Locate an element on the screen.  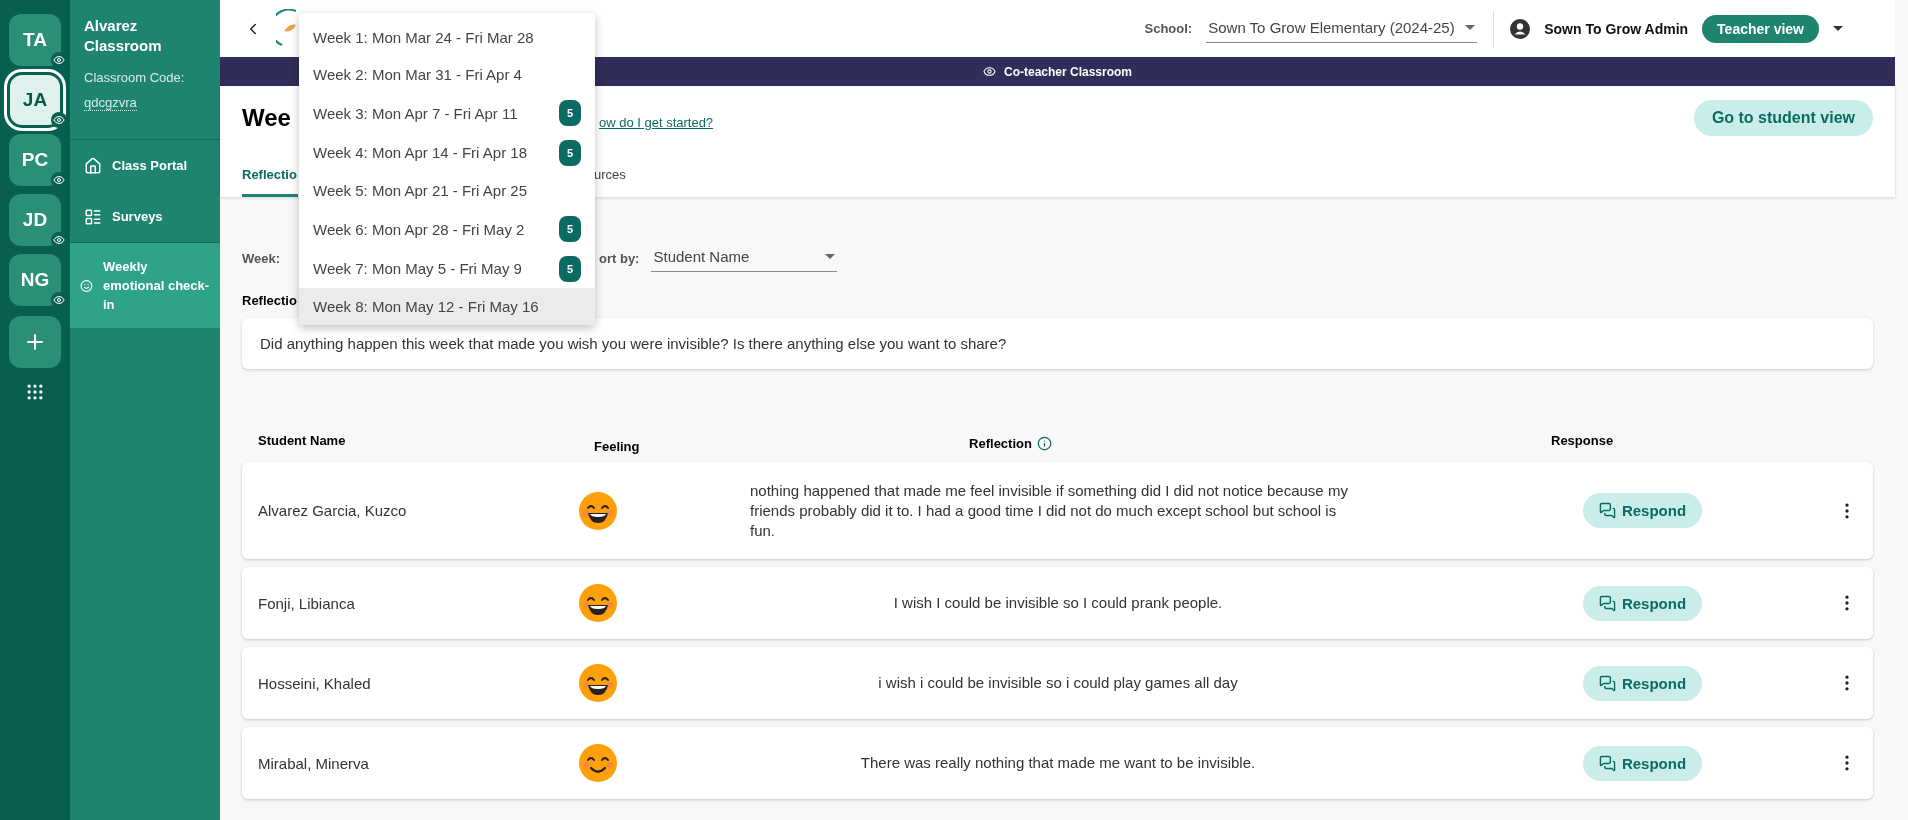
classroom-avatar: NG is located at coordinates (35, 280).